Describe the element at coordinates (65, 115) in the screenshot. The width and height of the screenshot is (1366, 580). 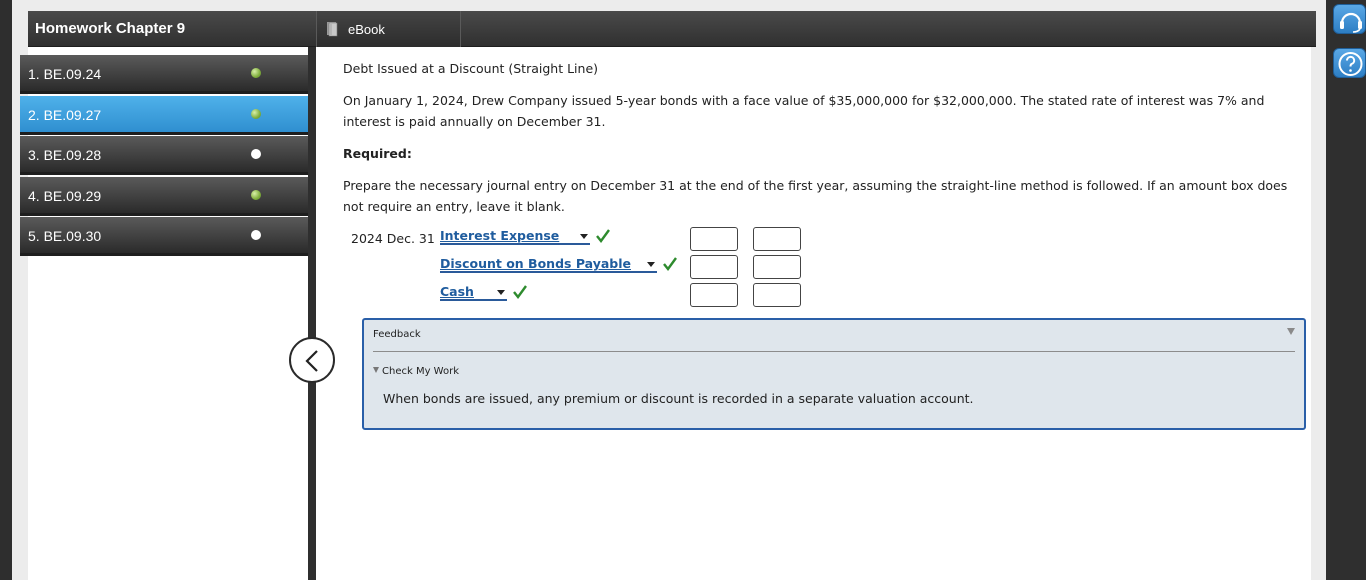
I see `sidebar-item-label: 2. BE.09.27` at that location.